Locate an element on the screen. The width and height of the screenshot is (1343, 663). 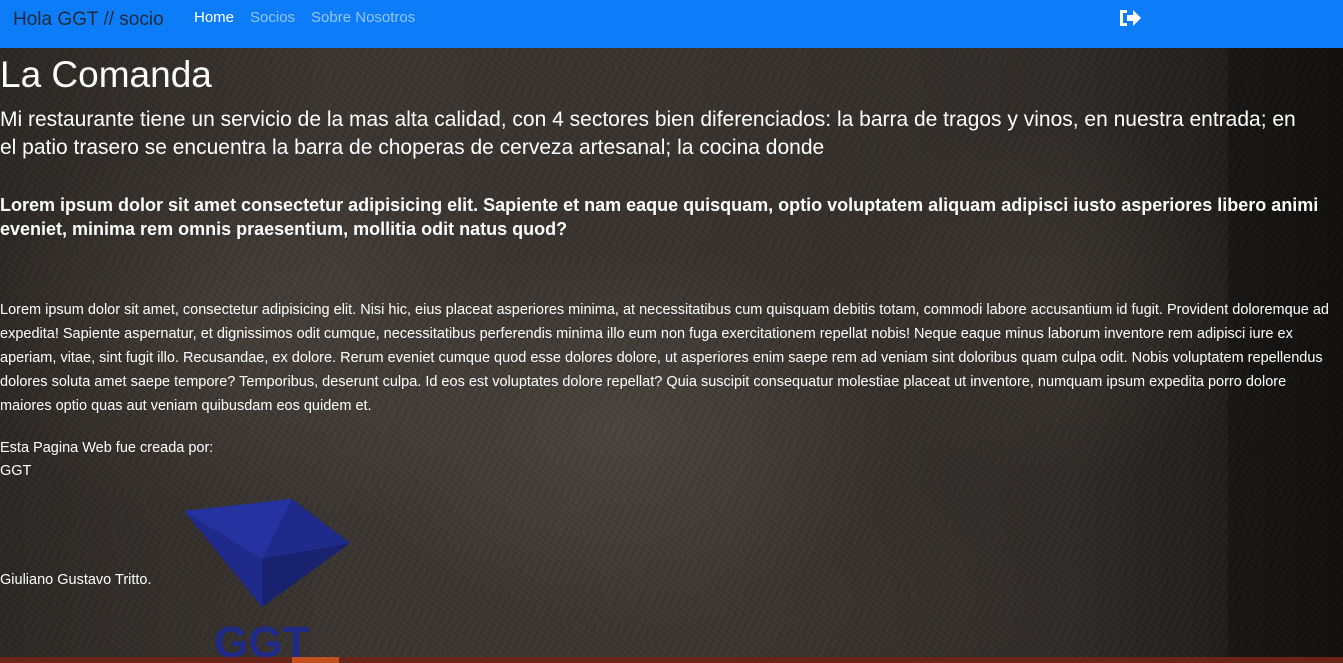
nav-link-socios: Socios is located at coordinates (272, 17).